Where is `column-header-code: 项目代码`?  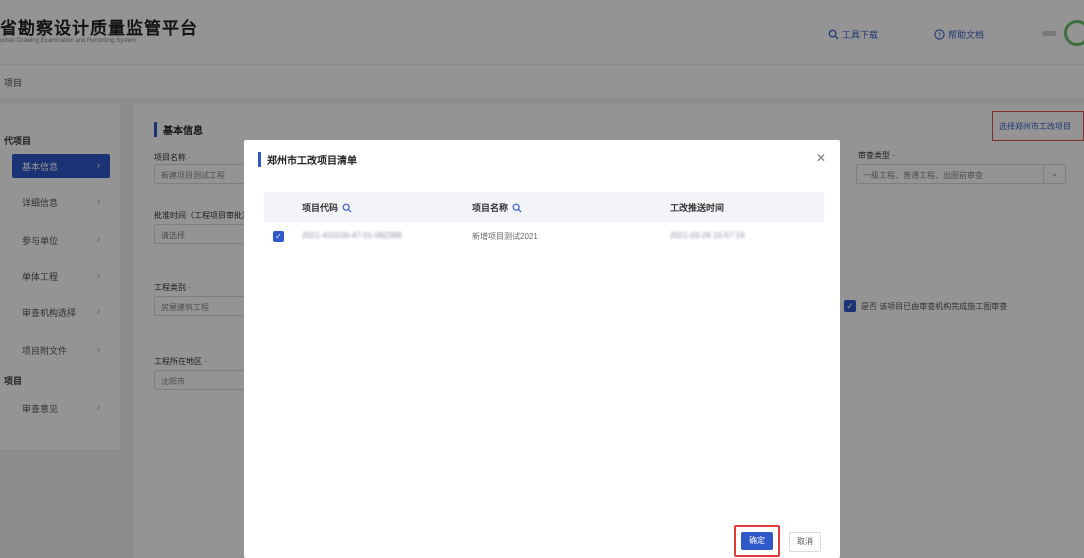 column-header-code: 项目代码 is located at coordinates (327, 207).